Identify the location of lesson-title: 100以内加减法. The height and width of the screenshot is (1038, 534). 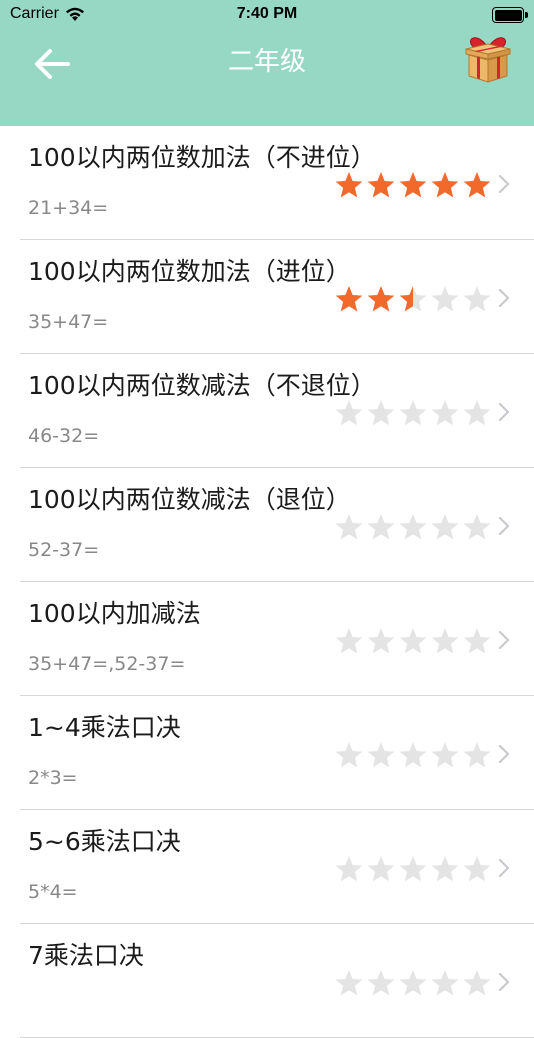
(114, 613).